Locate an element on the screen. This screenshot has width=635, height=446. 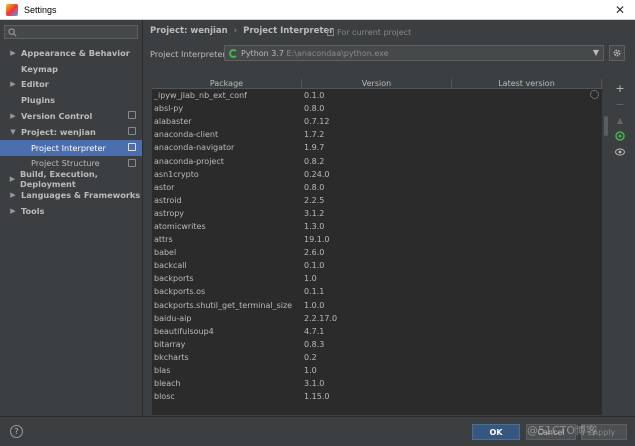
help-button: ? is located at coordinates (16, 431).